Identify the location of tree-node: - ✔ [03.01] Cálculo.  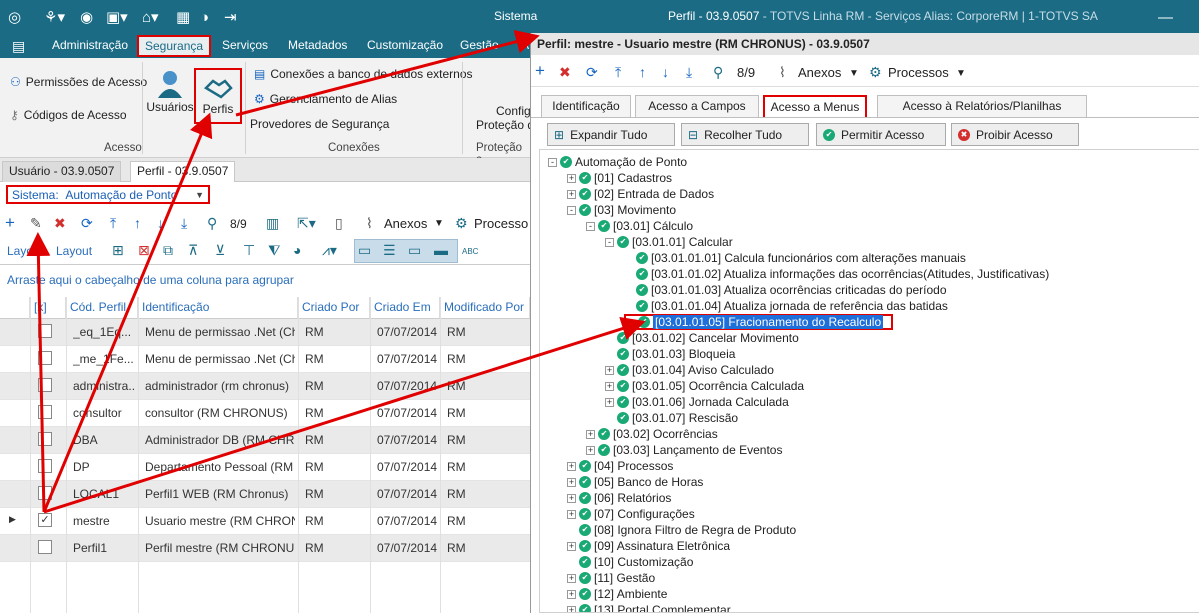
(639, 226).